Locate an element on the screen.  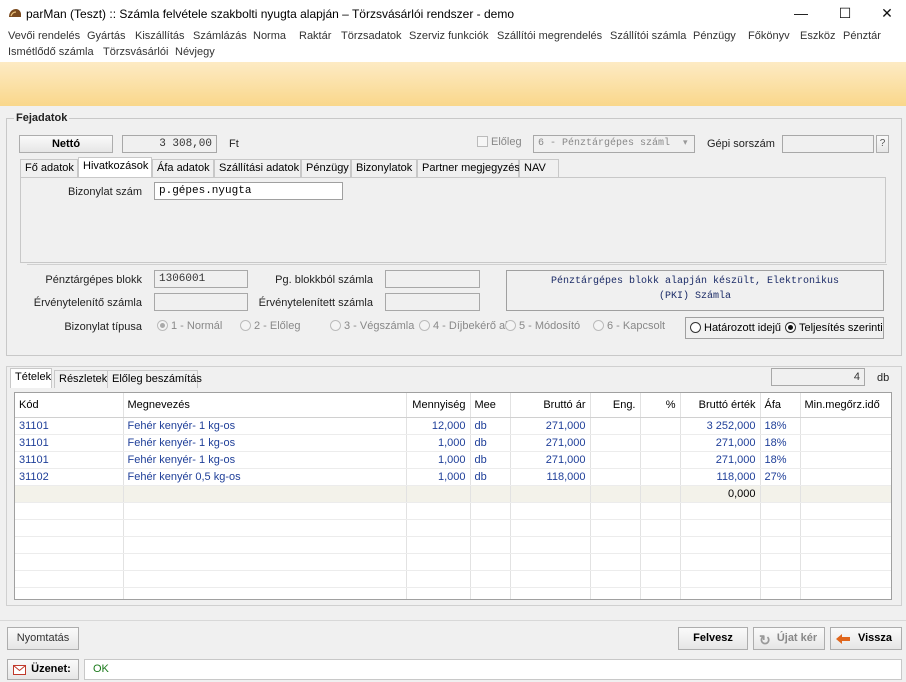
menu-item-norma: Norma is located at coordinates (269, 36).